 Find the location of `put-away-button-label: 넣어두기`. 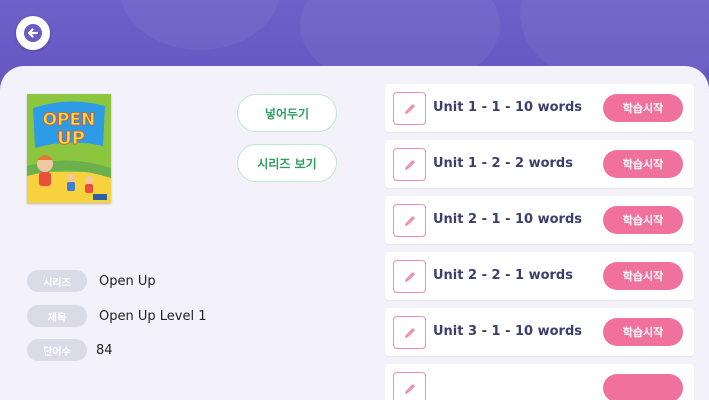

put-away-button-label: 넣어두기 is located at coordinates (287, 113).